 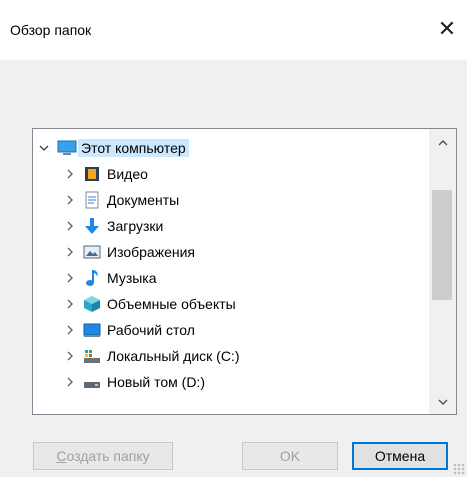 I want to click on ok-button: OK, so click(x=290, y=456).